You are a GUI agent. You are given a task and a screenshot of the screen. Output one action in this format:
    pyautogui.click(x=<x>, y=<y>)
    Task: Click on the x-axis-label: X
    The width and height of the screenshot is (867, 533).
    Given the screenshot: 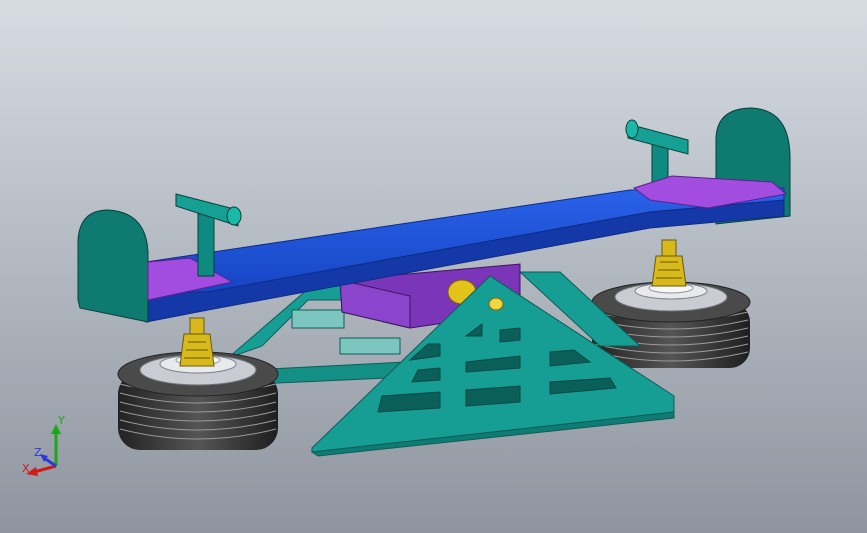 What is the action you would take?
    pyautogui.click(x=26, y=468)
    